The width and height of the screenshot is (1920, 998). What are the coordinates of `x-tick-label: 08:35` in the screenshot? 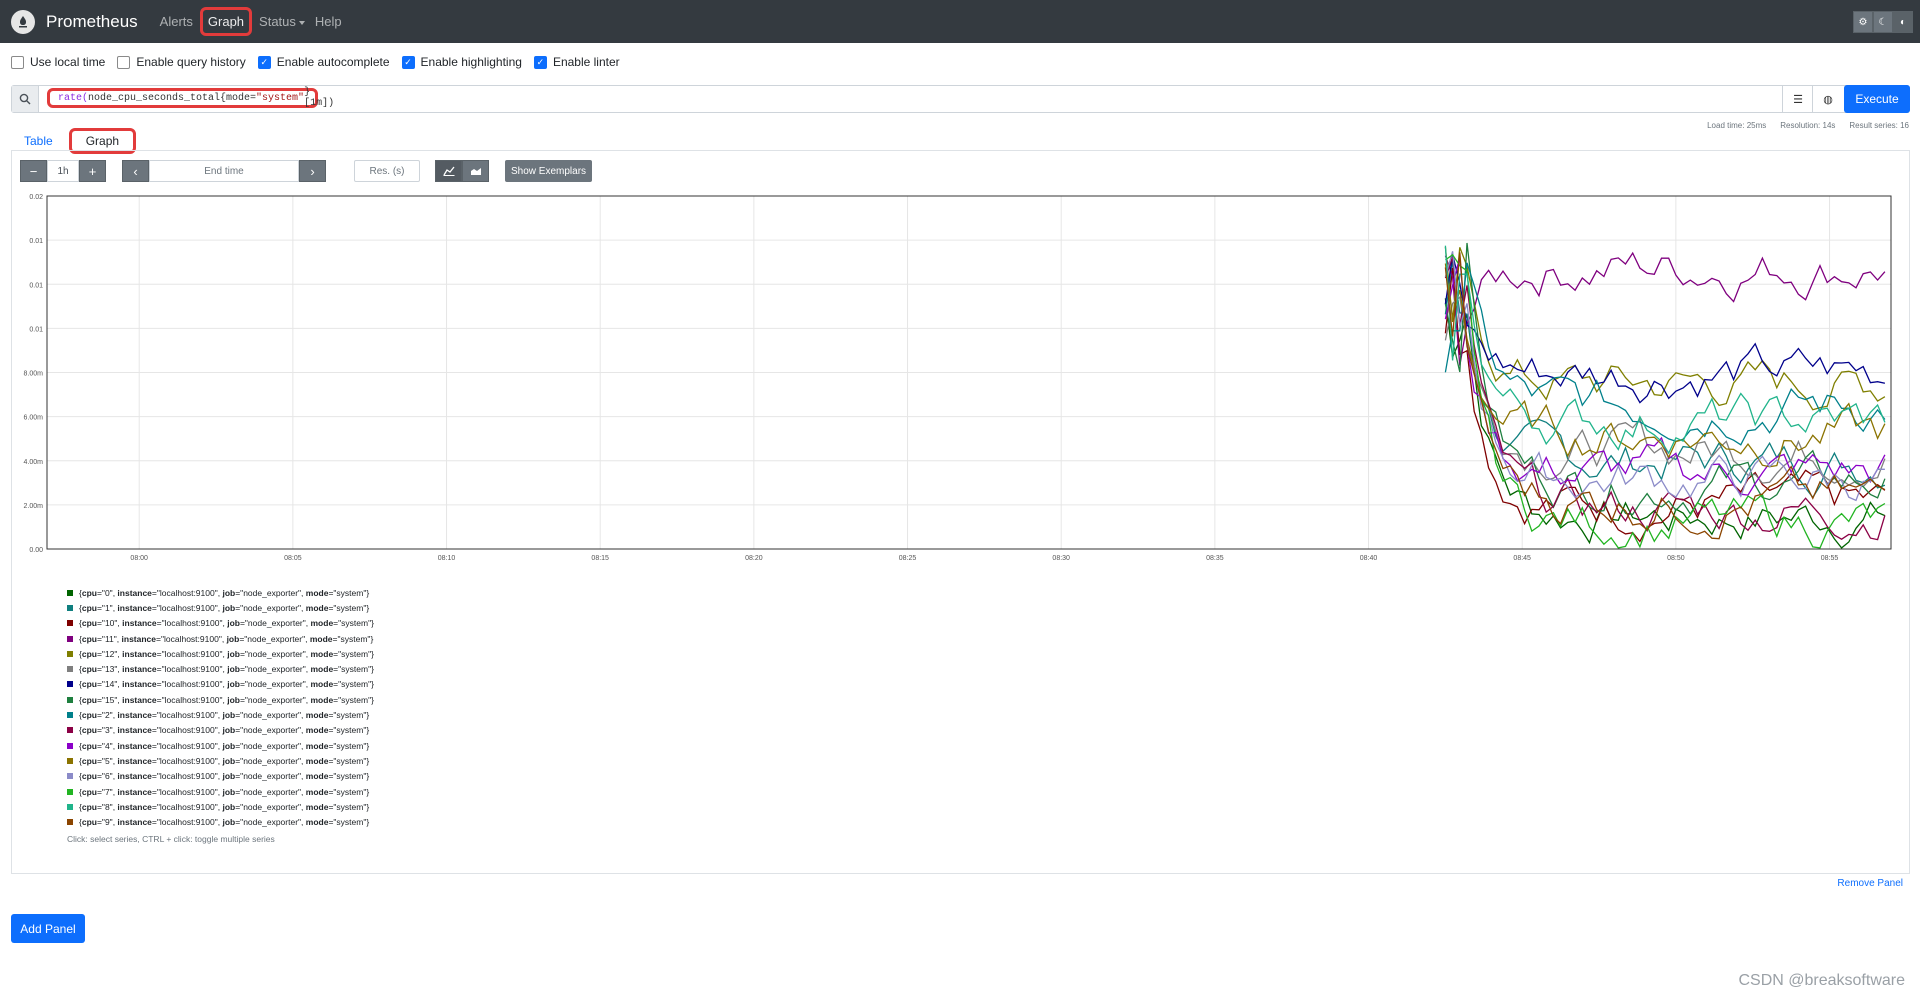 It's located at (1215, 558).